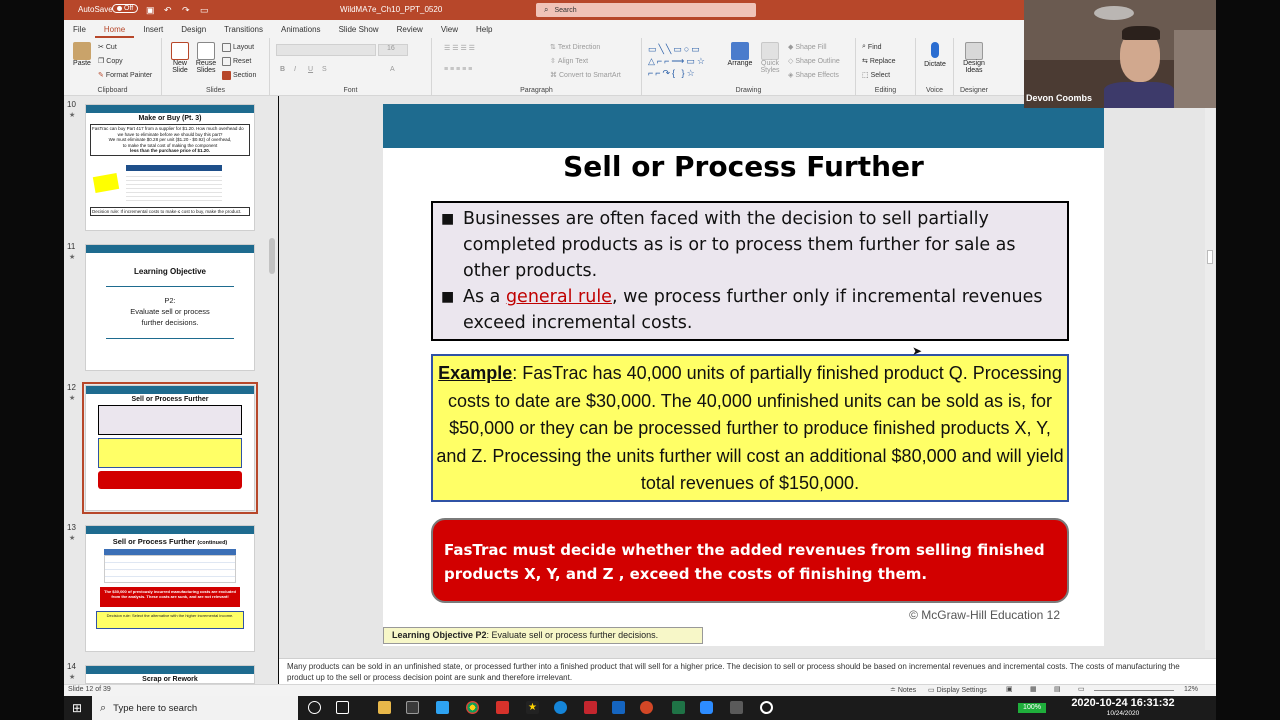 The width and height of the screenshot is (1280, 720). What do you see at coordinates (170, 674) in the screenshot?
I see `thumbnail-slide-14: Scrap or Rework` at bounding box center [170, 674].